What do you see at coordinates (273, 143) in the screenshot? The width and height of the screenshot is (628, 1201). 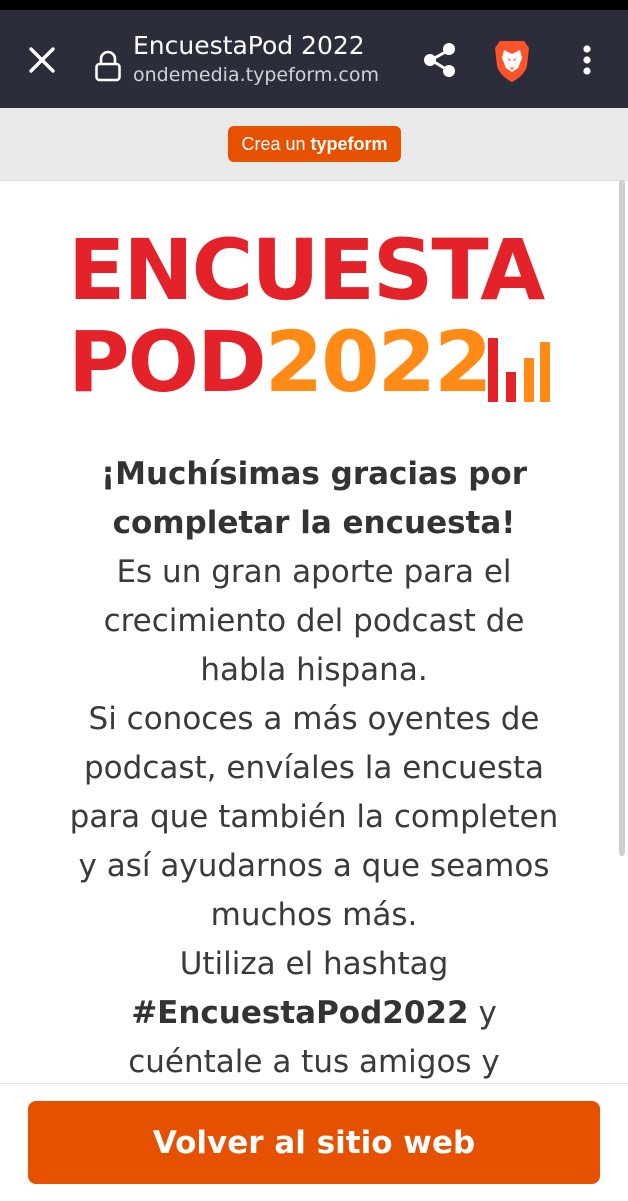 I see `crea-prefix: Crea un` at bounding box center [273, 143].